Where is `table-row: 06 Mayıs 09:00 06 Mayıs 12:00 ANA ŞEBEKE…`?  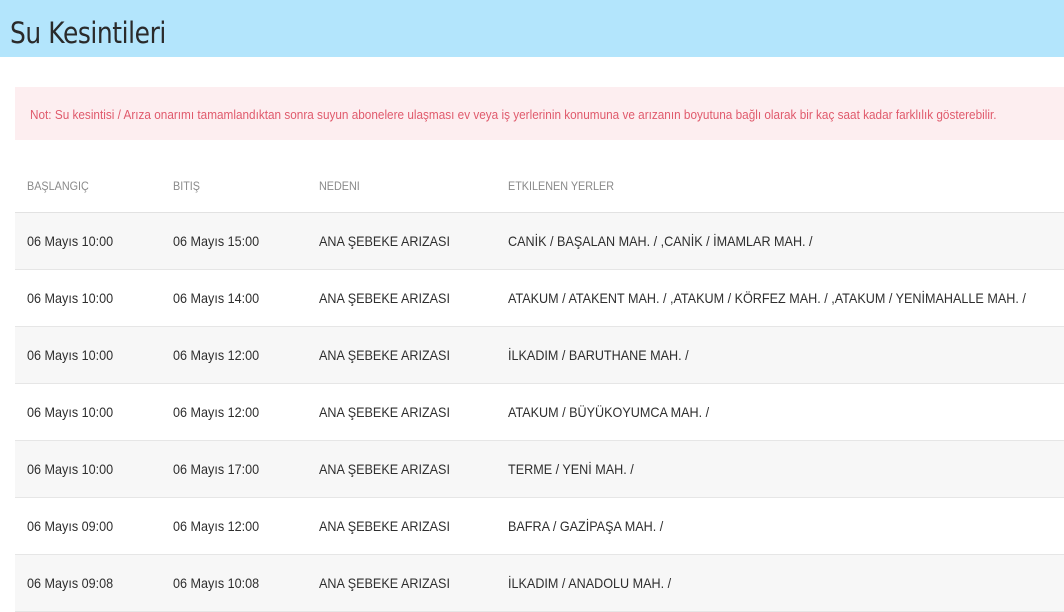
table-row: 06 Mayıs 09:00 06 Mayıs 12:00 ANA ŞEBEKE… is located at coordinates (539, 526).